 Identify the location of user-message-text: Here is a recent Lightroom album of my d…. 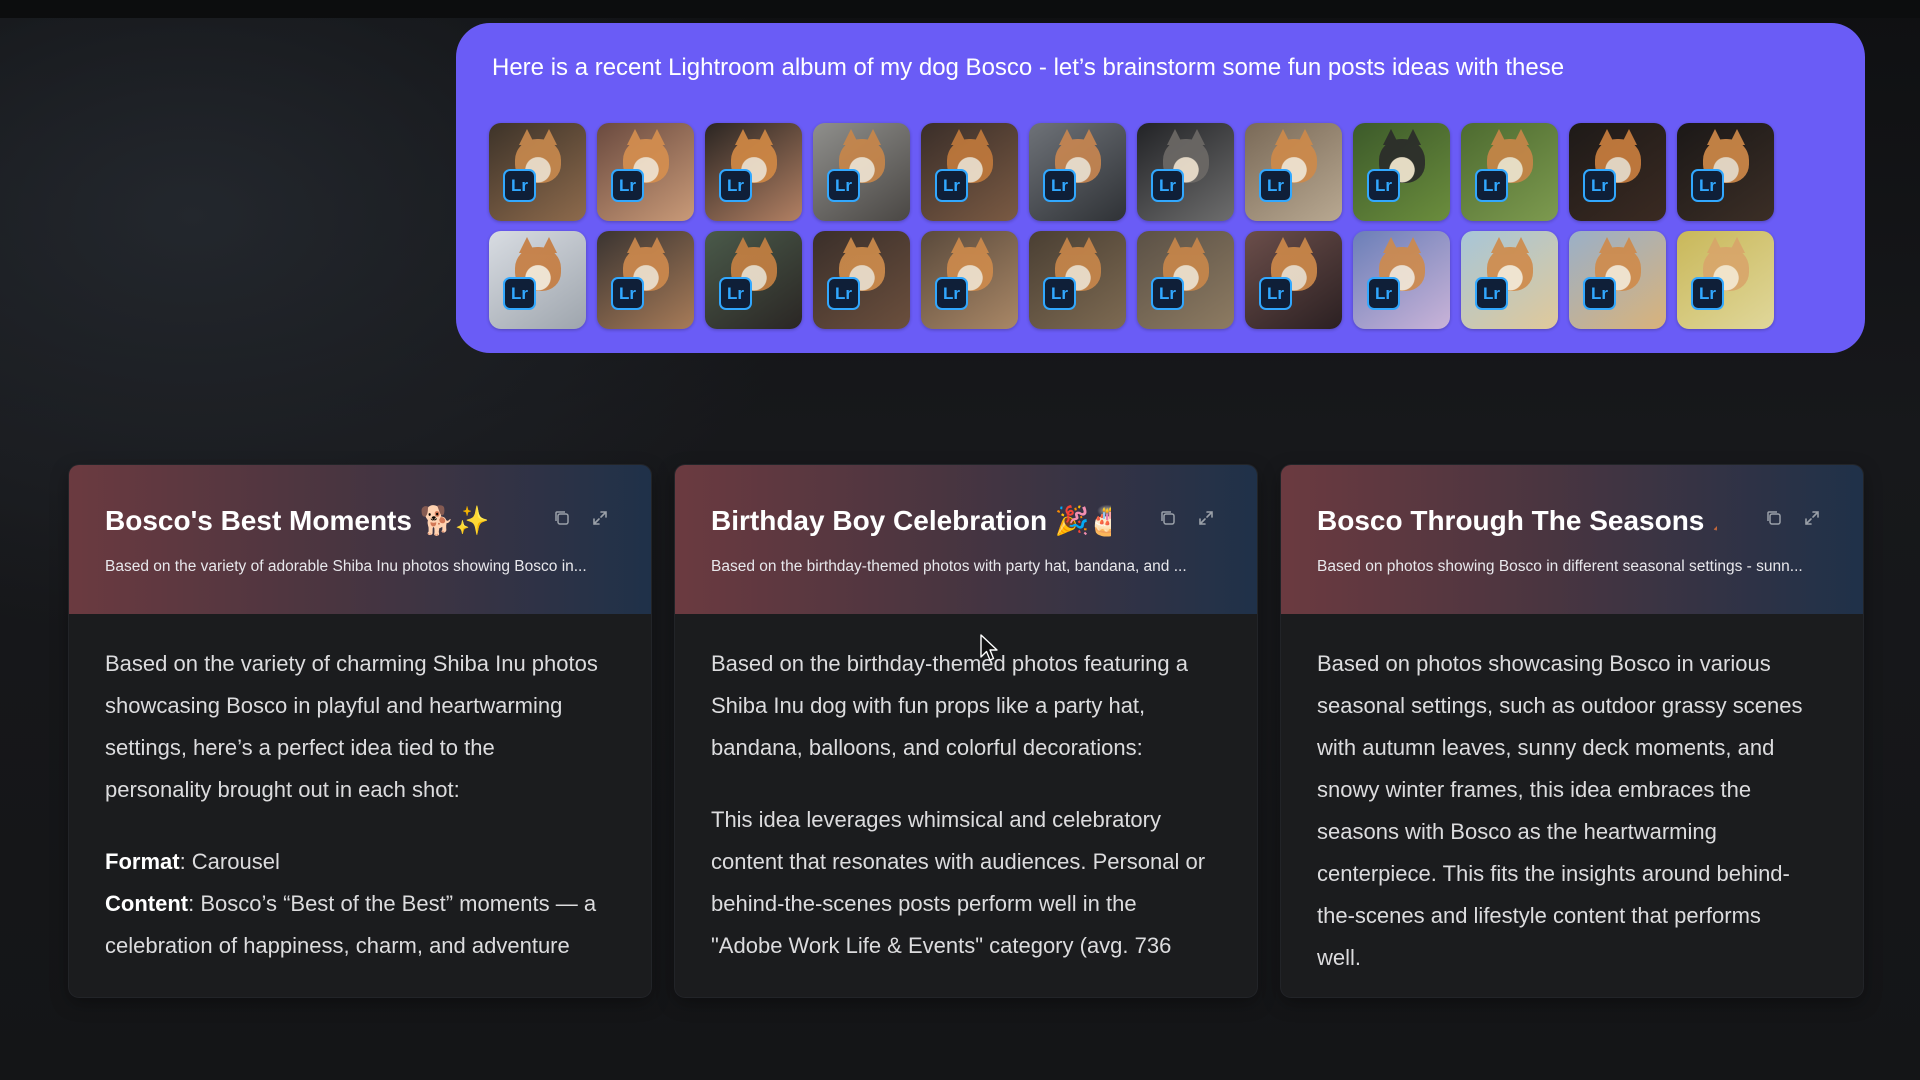
(1028, 67).